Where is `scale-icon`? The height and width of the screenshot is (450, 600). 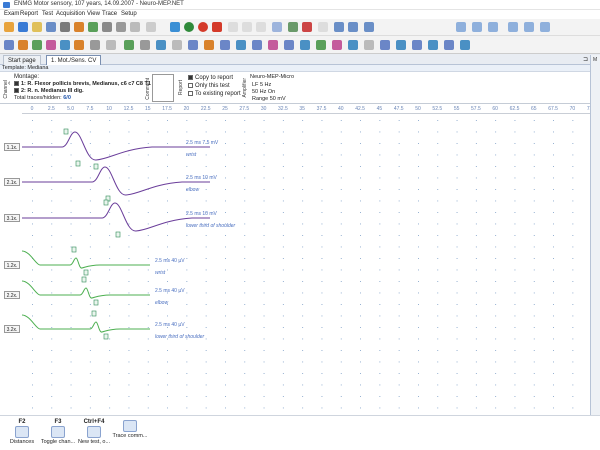 scale-icon is located at coordinates (95, 45).